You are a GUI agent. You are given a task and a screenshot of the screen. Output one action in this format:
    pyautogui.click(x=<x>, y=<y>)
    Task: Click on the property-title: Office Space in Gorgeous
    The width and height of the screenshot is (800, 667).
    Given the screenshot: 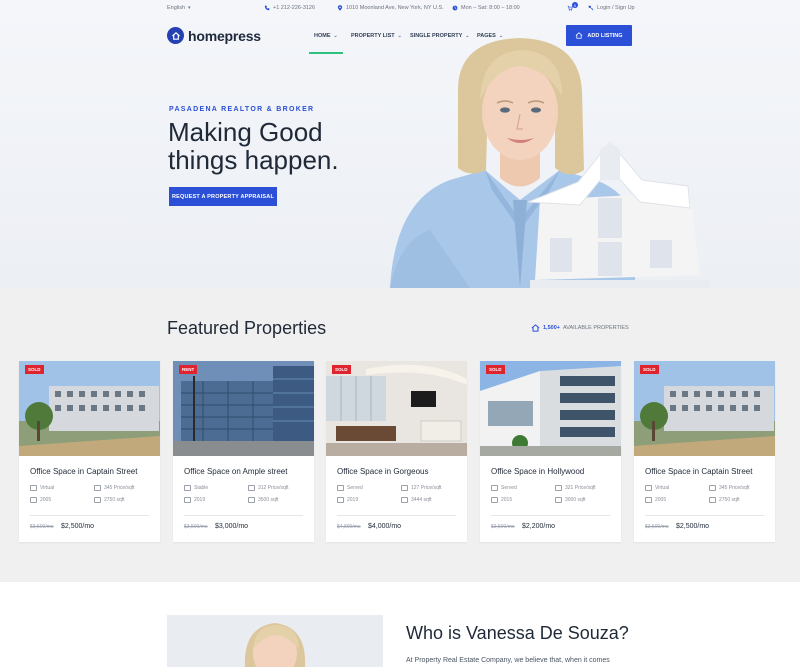 What is the action you would take?
    pyautogui.click(x=382, y=471)
    